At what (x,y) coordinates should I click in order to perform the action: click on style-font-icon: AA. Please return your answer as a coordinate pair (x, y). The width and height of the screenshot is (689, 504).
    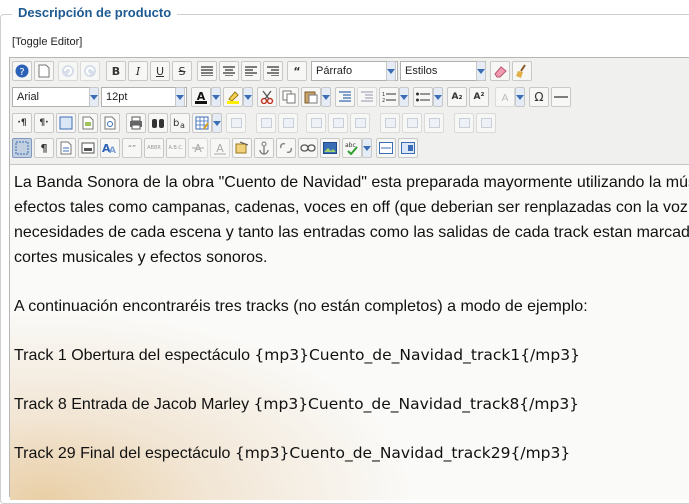
    Looking at the image, I should click on (110, 148).